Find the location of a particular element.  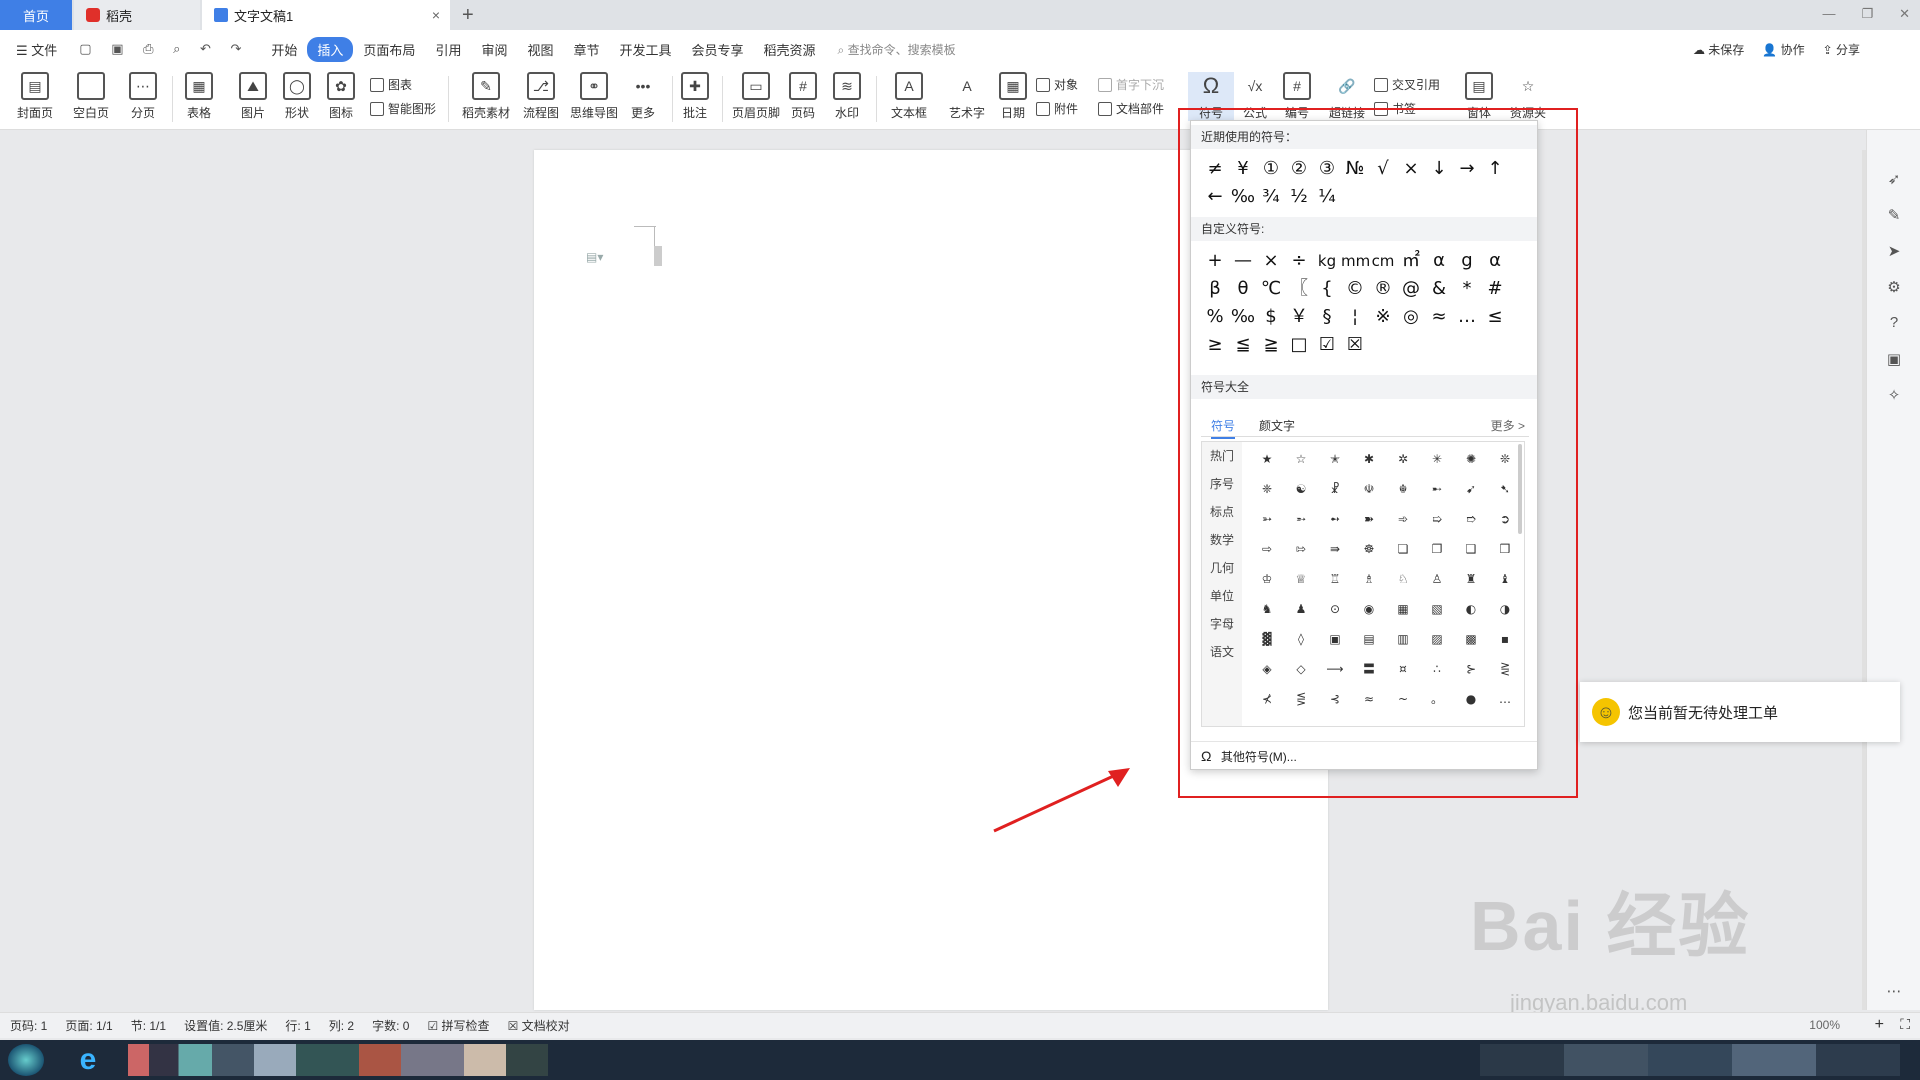

library-symbol-cell: ➯ is located at coordinates (1437, 519).